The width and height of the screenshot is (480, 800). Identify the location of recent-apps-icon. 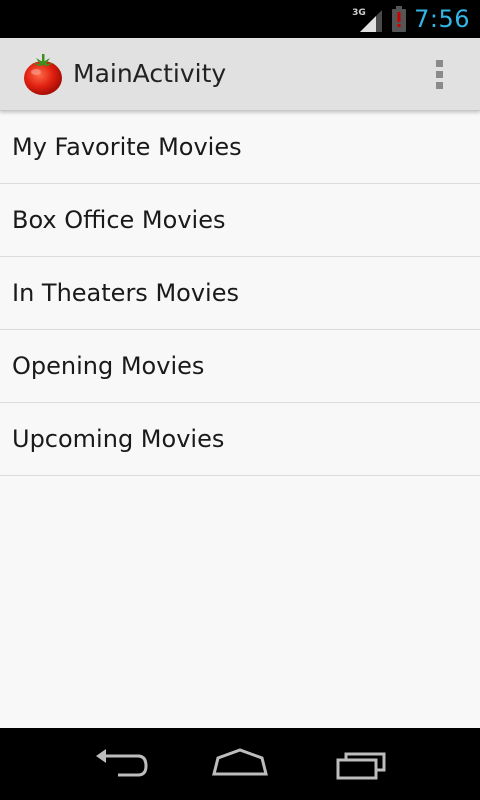
(362, 764).